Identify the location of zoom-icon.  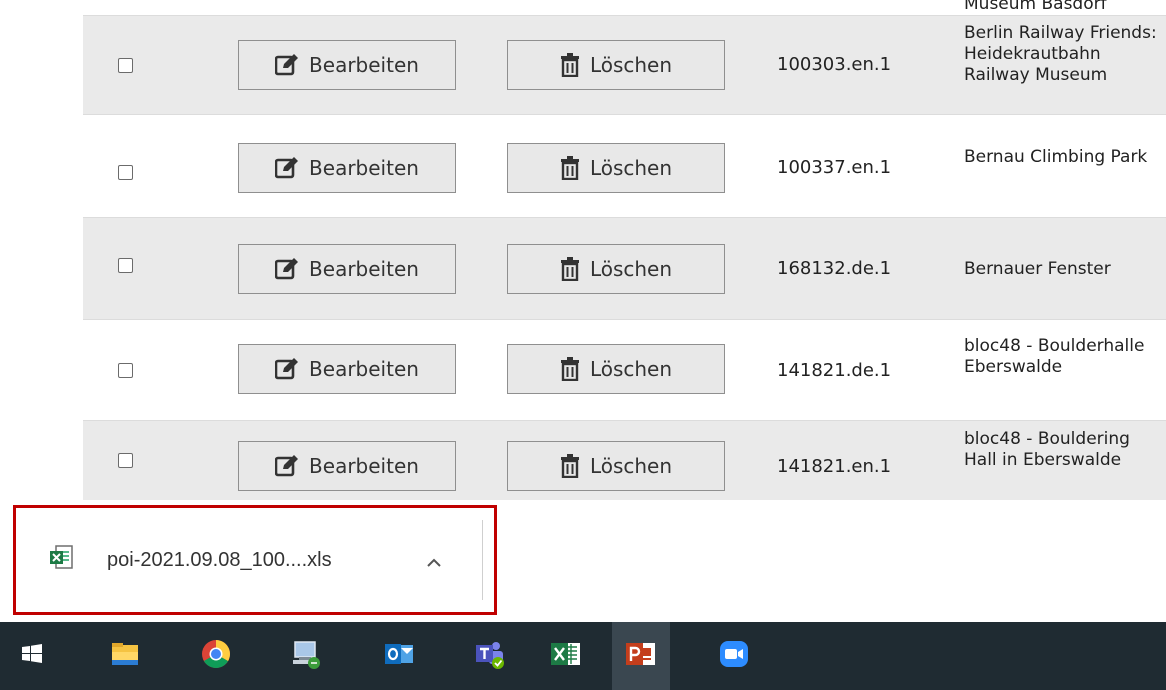
(734, 654).